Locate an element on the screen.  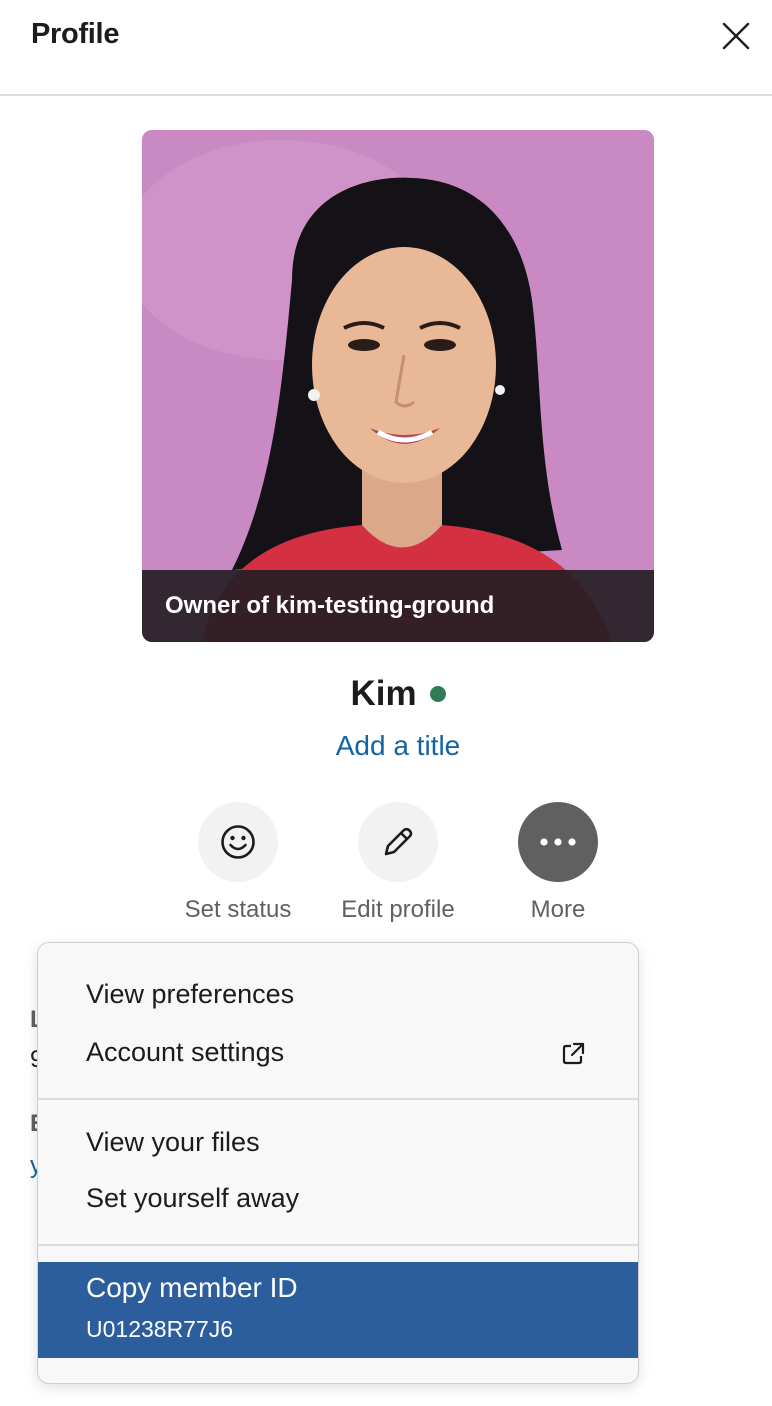
presence-indicator is located at coordinates (437, 694).